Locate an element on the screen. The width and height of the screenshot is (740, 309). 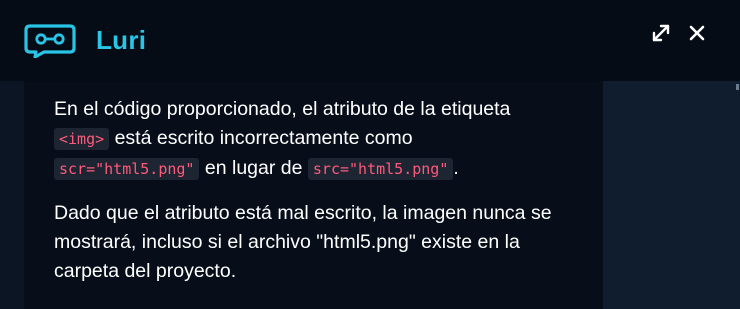
message-text: en lugar de is located at coordinates (253, 168).